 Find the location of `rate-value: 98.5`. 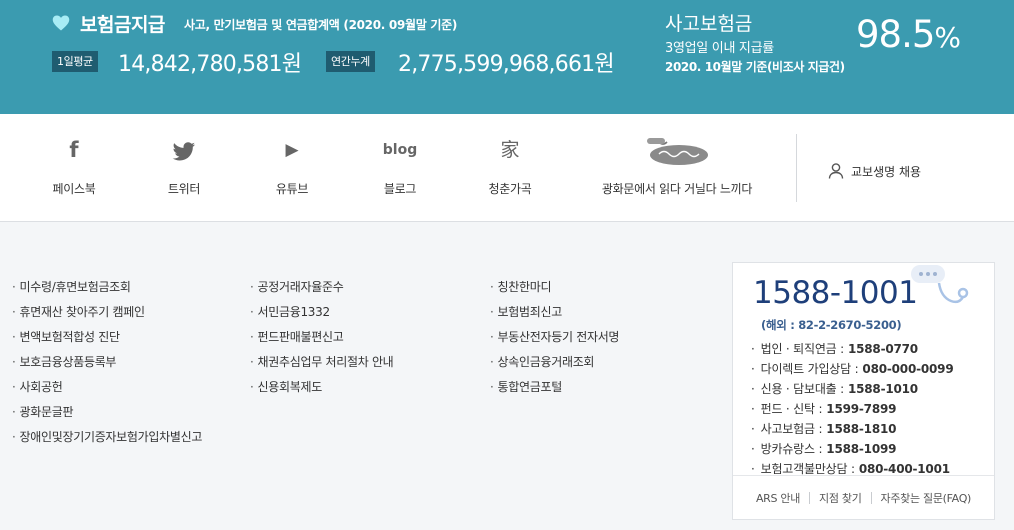

rate-value: 98.5 is located at coordinates (895, 34).